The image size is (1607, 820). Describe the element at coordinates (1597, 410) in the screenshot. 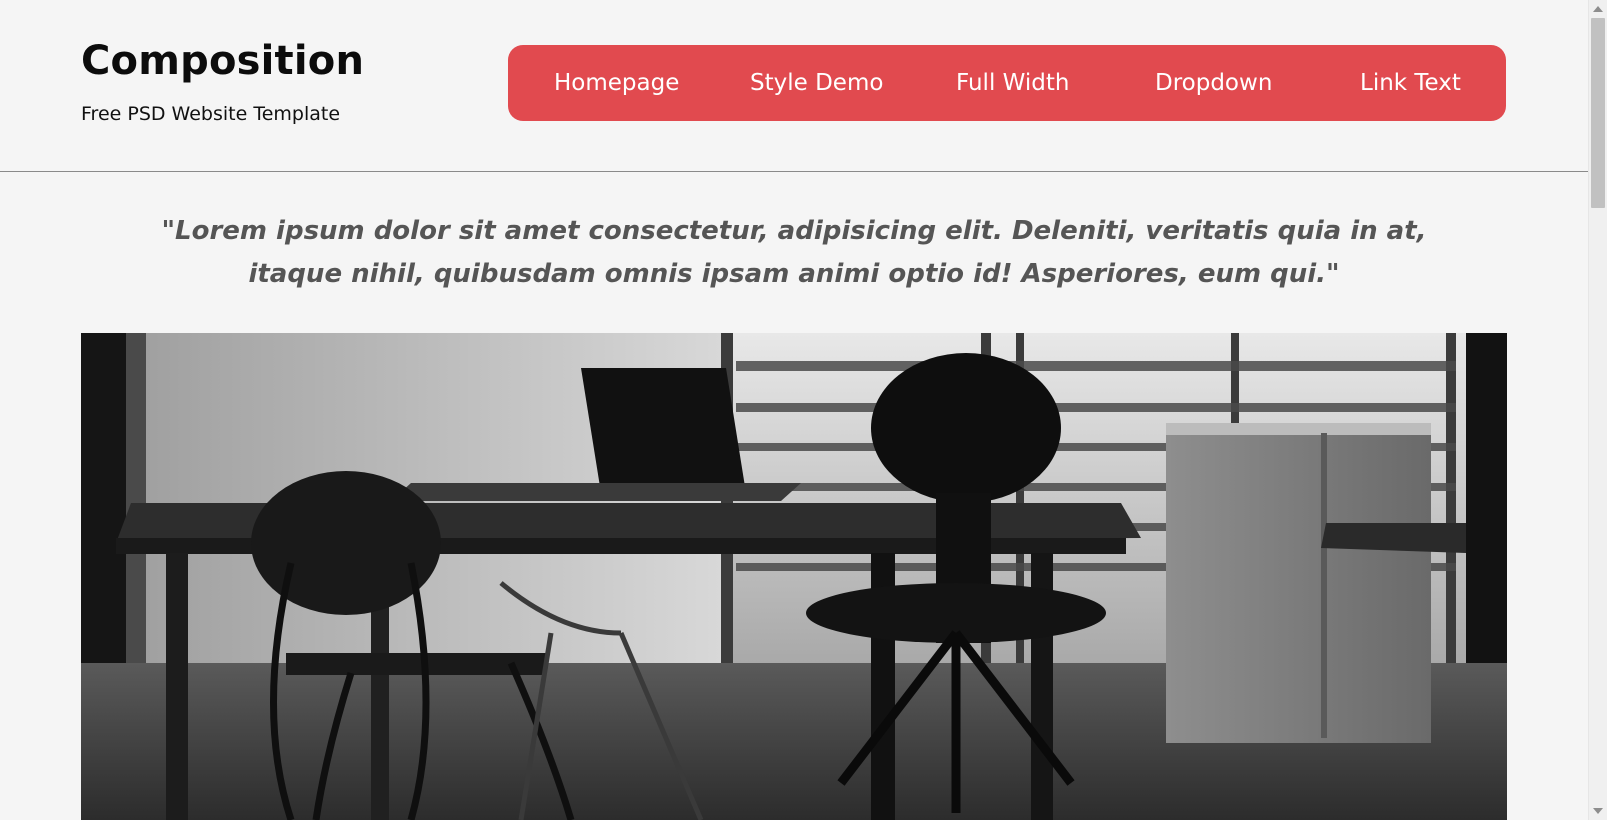

I see `page-scrollbar` at that location.